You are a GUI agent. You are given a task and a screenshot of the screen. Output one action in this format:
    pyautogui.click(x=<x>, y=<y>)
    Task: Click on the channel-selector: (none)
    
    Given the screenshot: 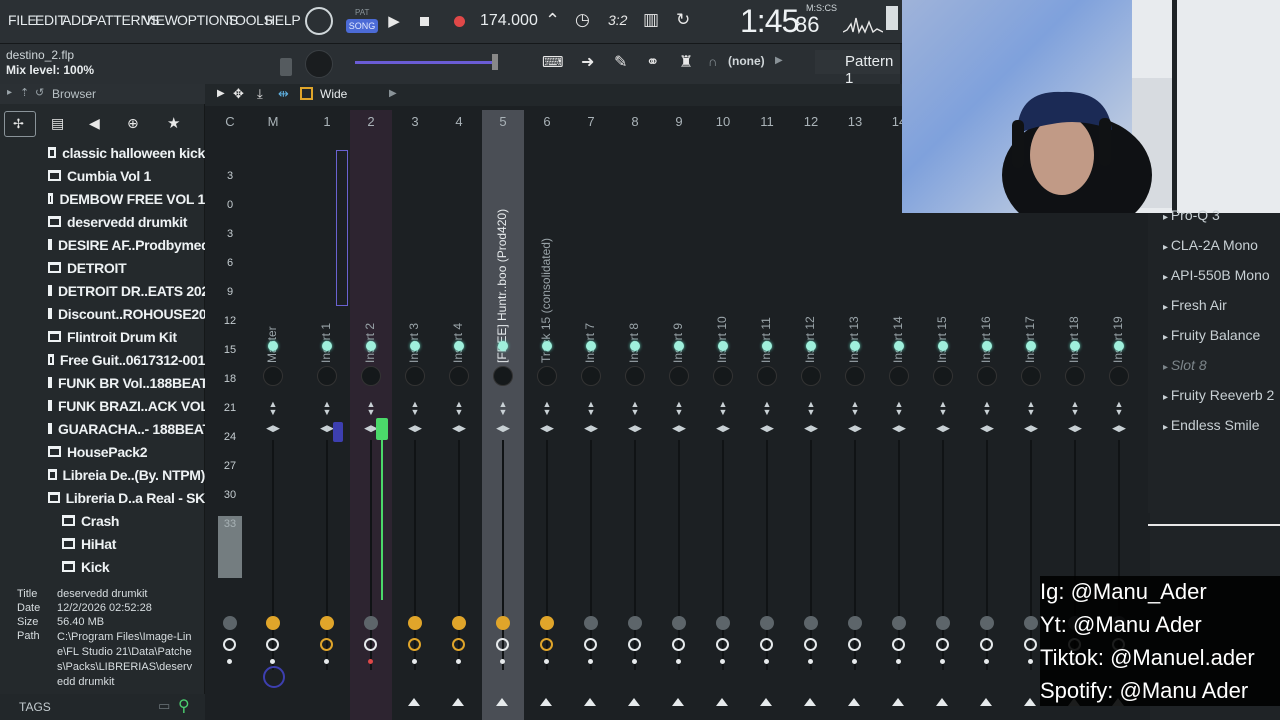 What is the action you would take?
    pyautogui.click(x=746, y=61)
    